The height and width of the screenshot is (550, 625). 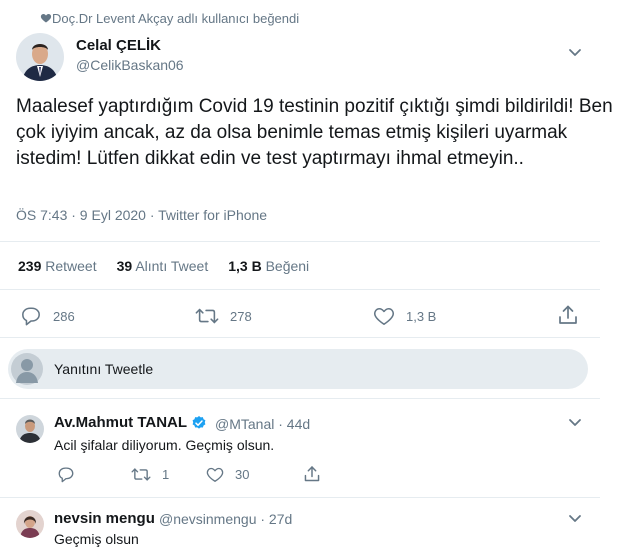 I want to click on like-stat-label: Beğeni, so click(x=287, y=266).